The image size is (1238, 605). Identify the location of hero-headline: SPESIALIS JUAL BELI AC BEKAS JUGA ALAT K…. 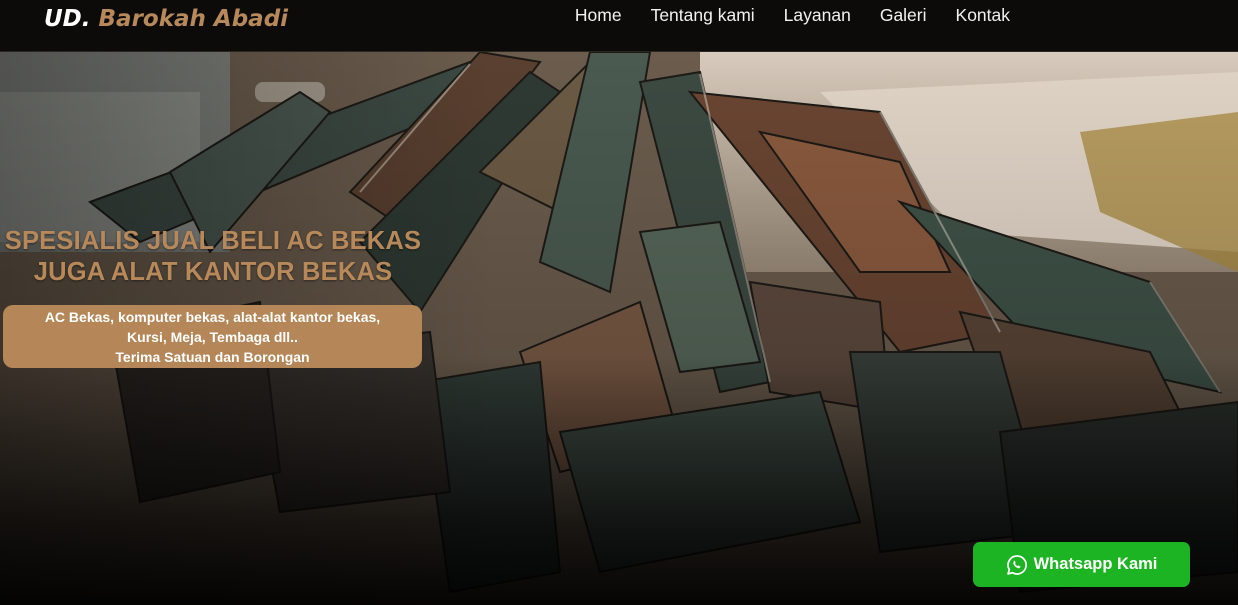
(213, 257).